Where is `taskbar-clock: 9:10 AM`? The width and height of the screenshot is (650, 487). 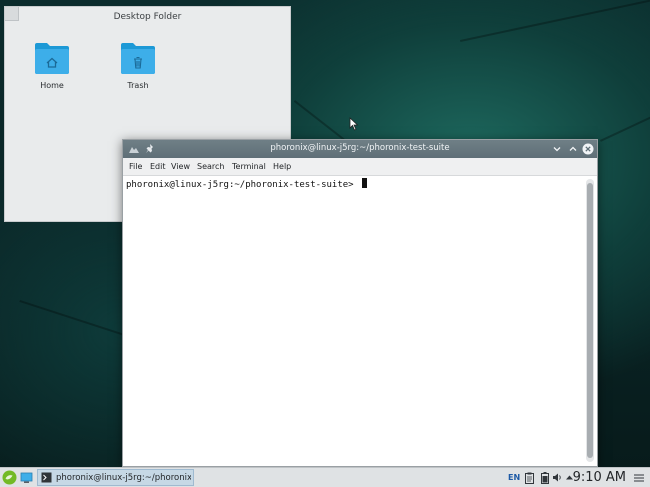
taskbar-clock: 9:10 AM is located at coordinates (599, 477).